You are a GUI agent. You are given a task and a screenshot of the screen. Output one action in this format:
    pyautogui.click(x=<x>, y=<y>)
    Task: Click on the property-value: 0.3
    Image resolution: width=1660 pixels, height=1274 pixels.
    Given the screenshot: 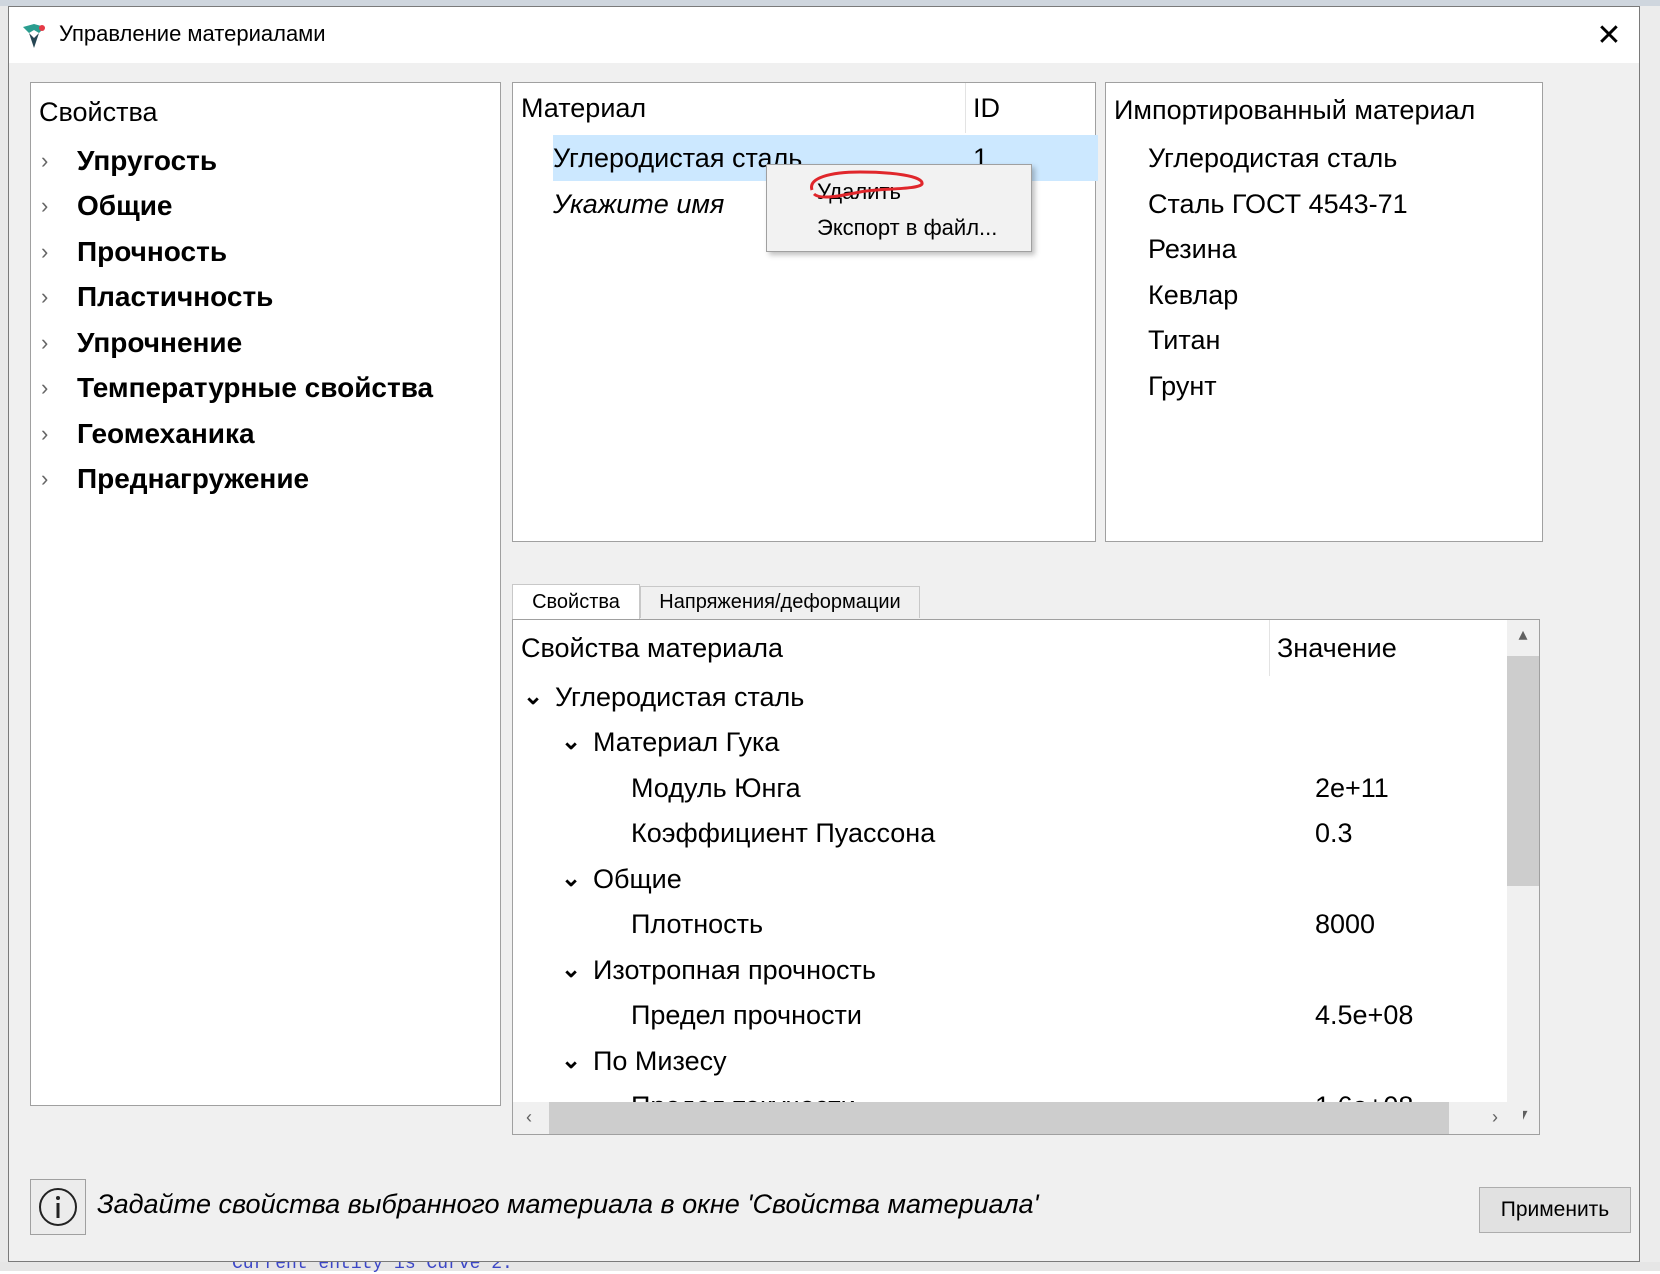 What is the action you would take?
    pyautogui.click(x=1334, y=833)
    